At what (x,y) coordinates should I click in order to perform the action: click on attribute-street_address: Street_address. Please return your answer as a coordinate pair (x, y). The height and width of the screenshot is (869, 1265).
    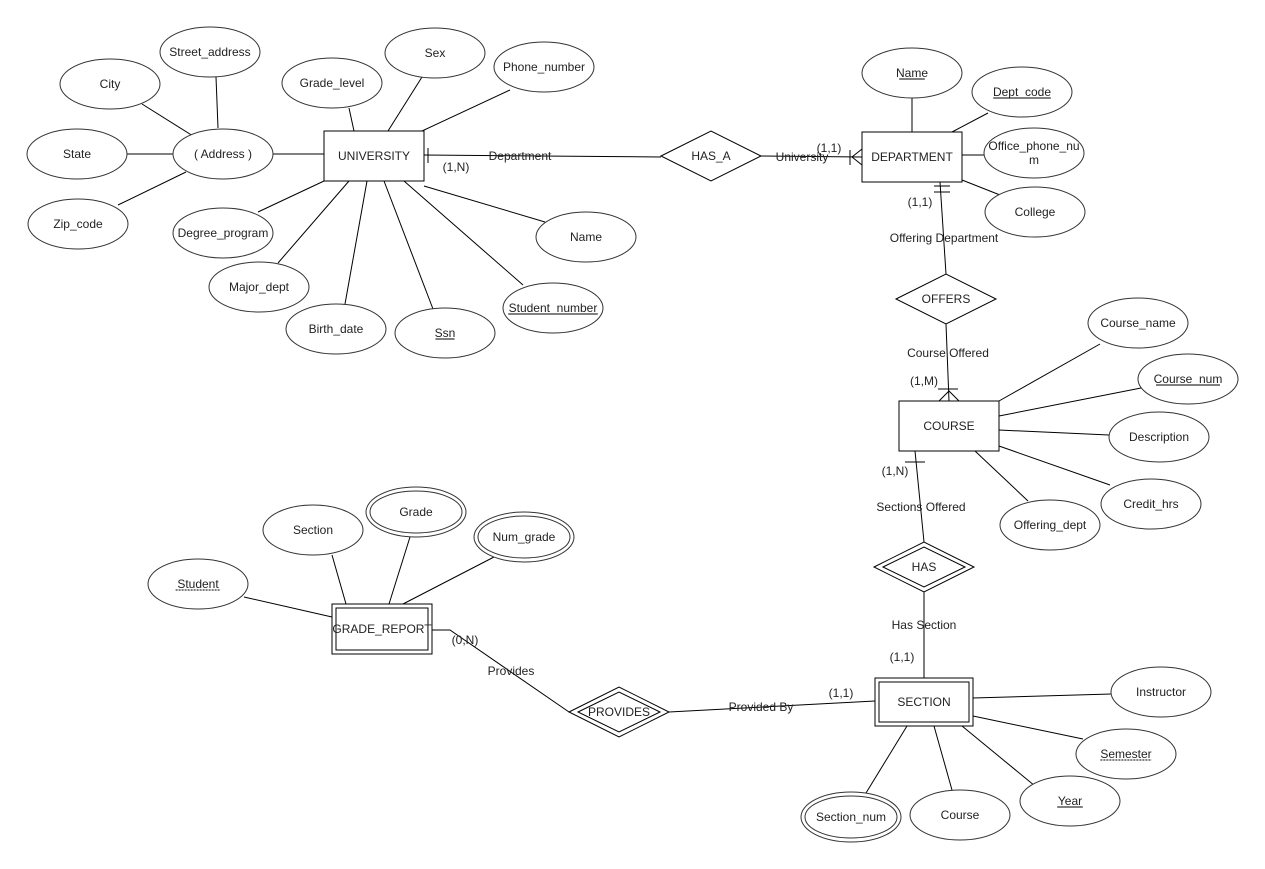
    Looking at the image, I should click on (210, 52).